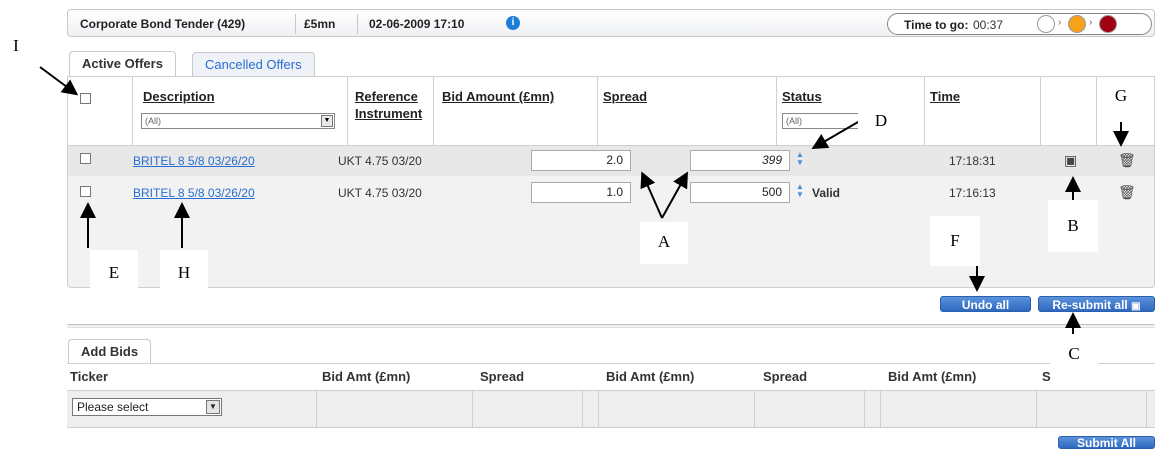  I want to click on arrow-i, so click(59, 81).